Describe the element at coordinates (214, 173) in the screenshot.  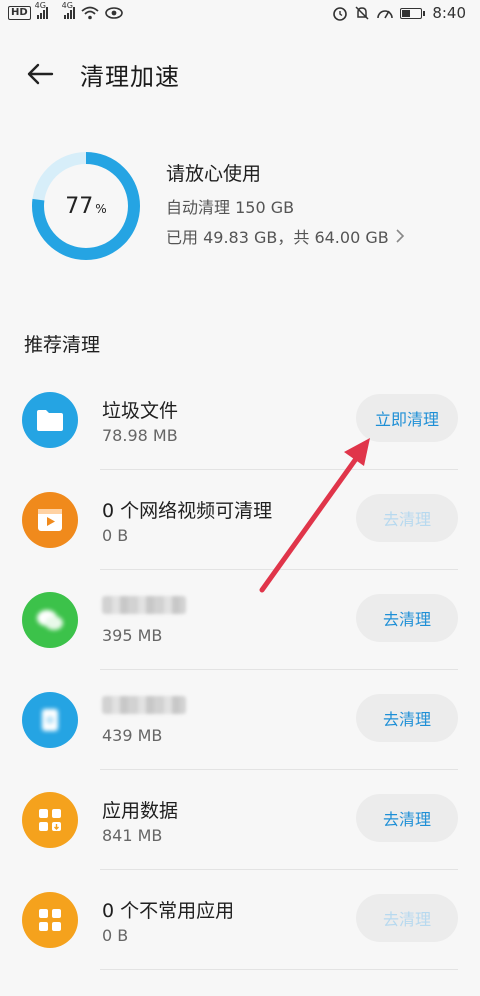
I see `storage-status: 请放心使用` at that location.